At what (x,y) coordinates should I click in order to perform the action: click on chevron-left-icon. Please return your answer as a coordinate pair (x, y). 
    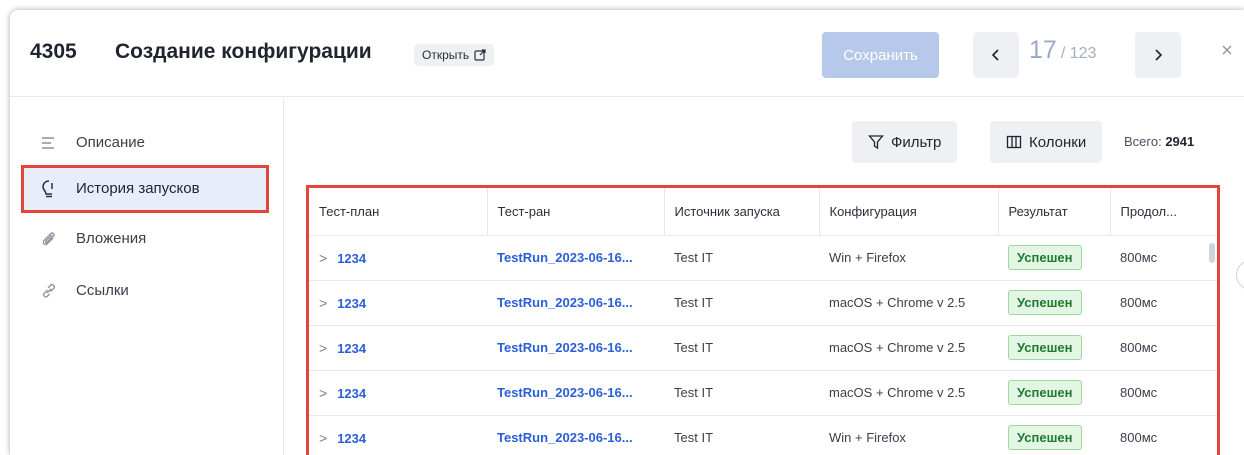
    Looking at the image, I should click on (995, 55).